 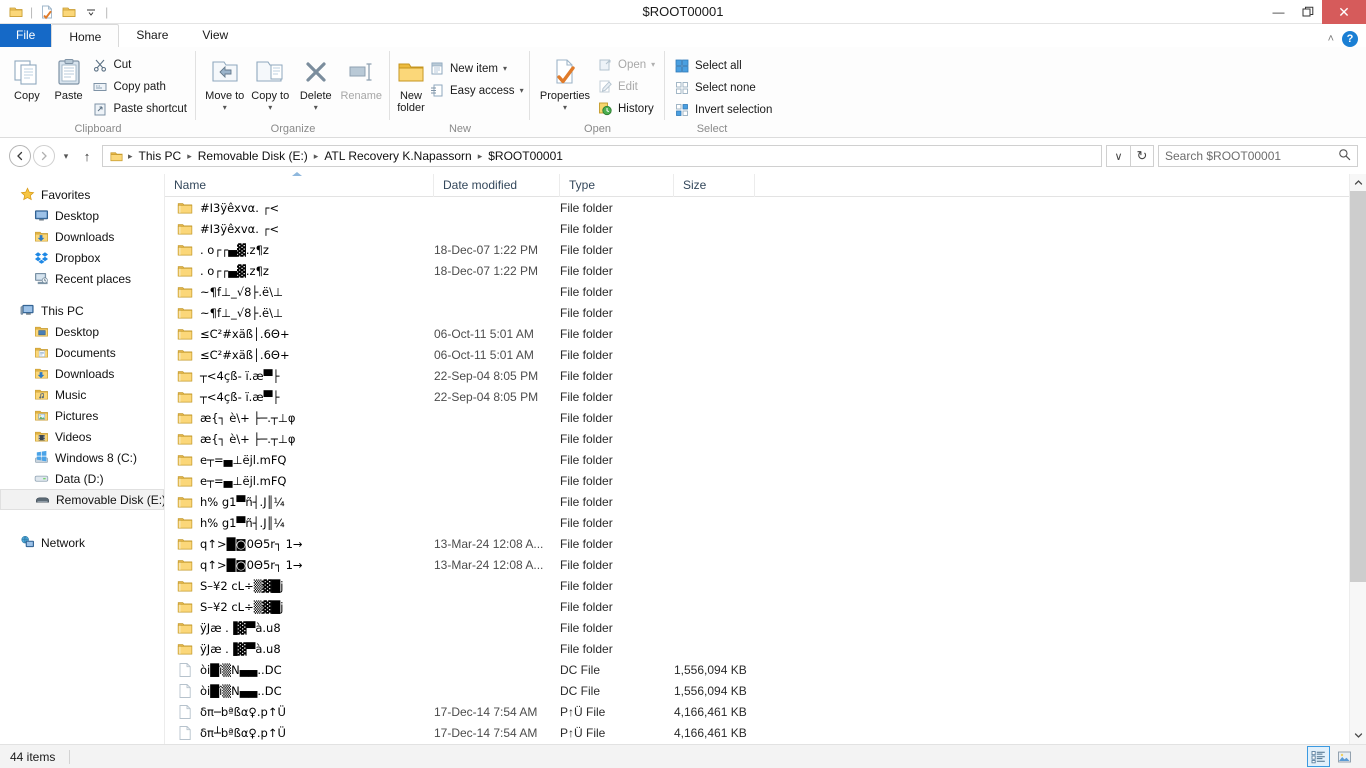 I want to click on search-input: Search $ROOT00001, so click(x=1251, y=156).